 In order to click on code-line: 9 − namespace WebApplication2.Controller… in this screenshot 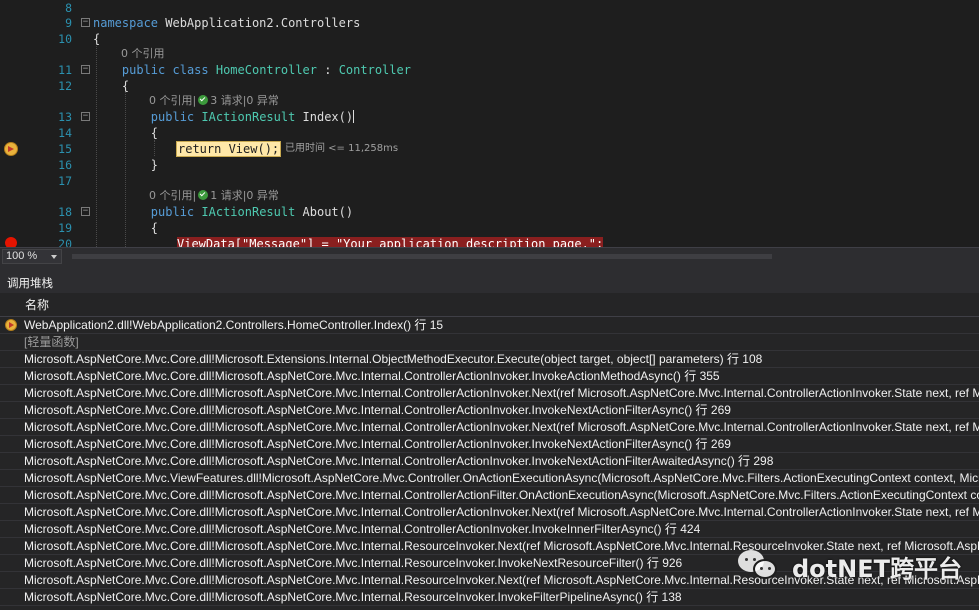, I will do `click(489, 23)`.